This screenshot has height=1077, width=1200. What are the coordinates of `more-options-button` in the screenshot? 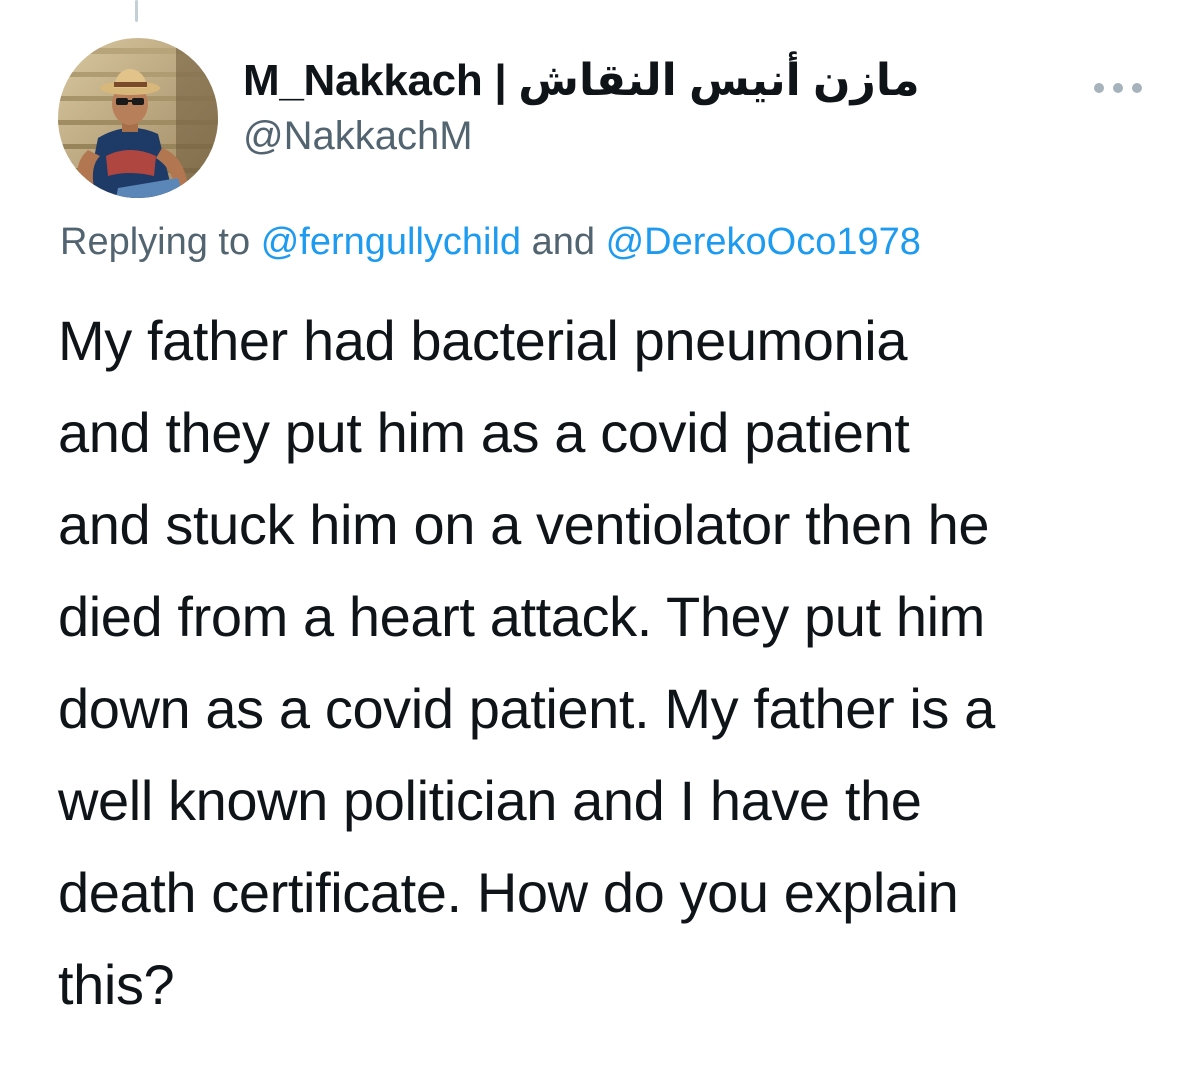 It's located at (1118, 88).